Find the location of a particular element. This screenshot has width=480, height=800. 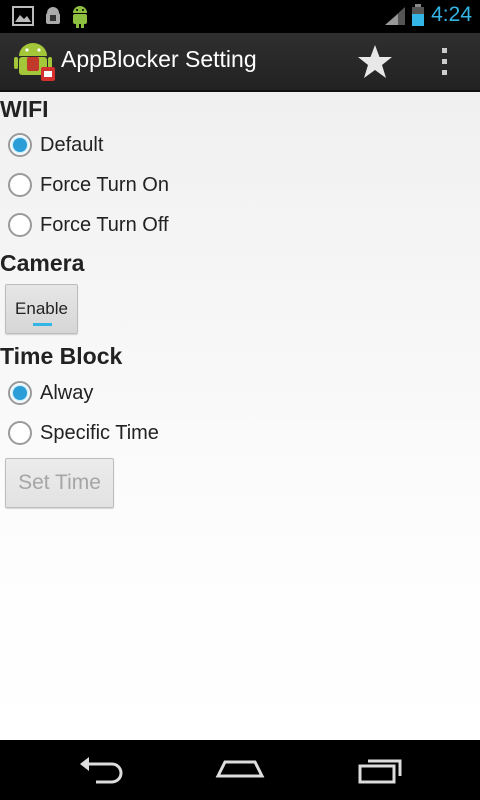

navigation-bar is located at coordinates (240, 770).